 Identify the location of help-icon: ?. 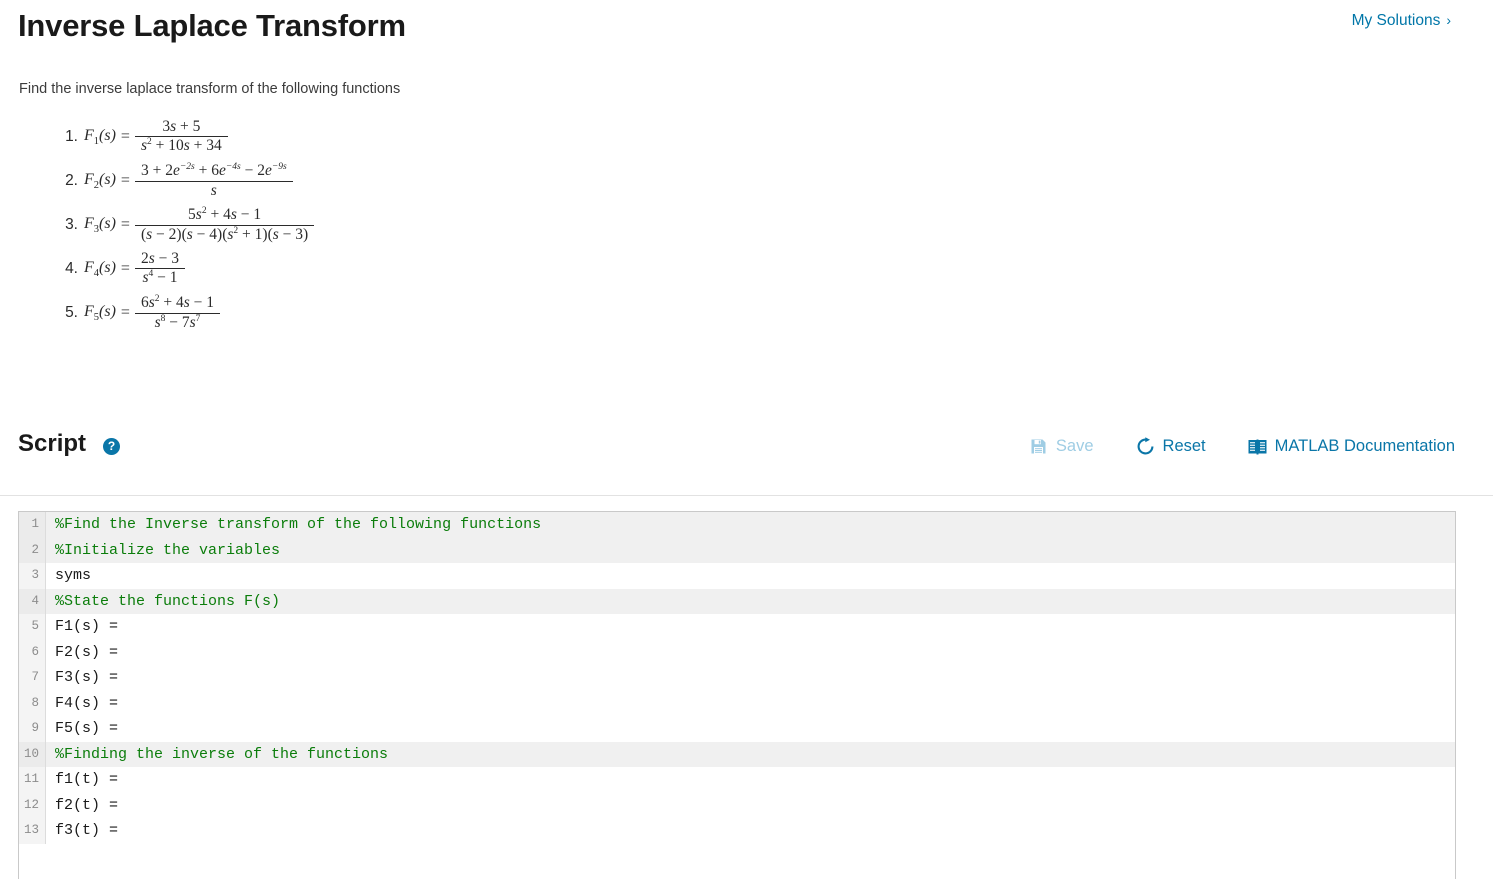
(111, 446).